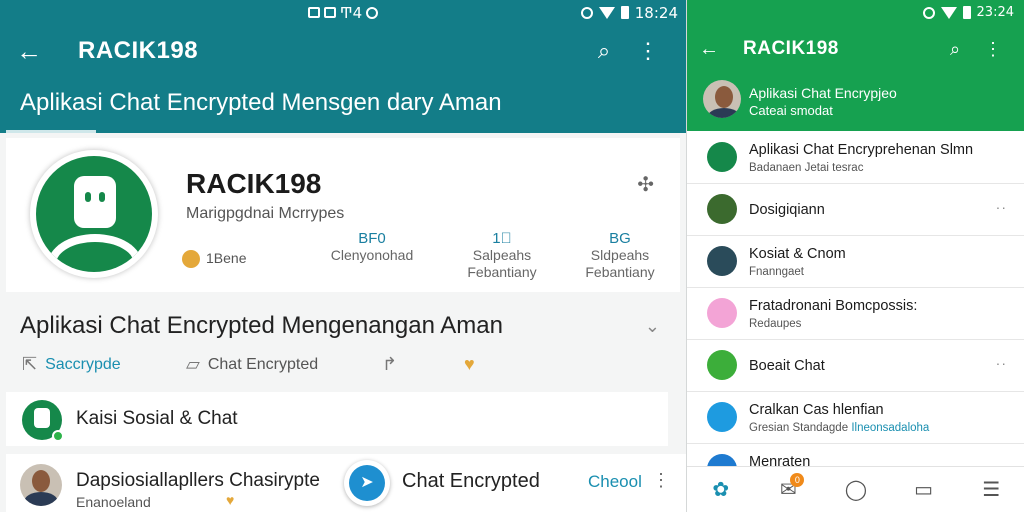 The image size is (1024, 512). What do you see at coordinates (350, 365) in the screenshot?
I see `action-row: ⇱ Saccrypde ▱ Chat Encrypted ↱ ♥` at bounding box center [350, 365].